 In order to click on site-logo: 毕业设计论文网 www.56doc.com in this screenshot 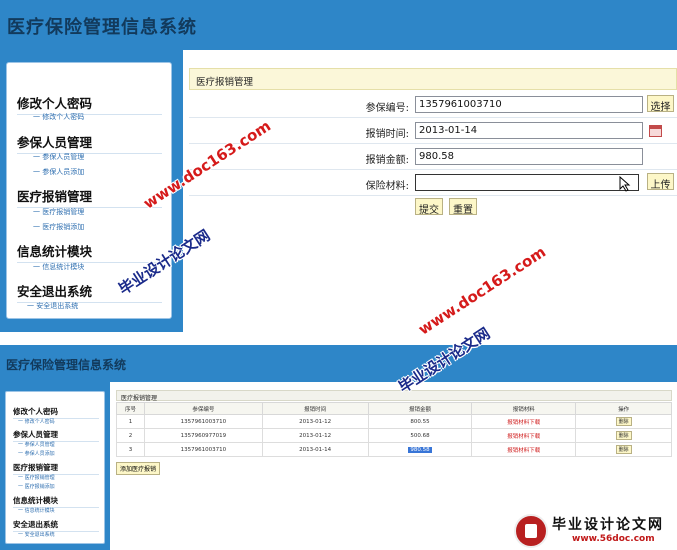, I will do `click(594, 531)`.